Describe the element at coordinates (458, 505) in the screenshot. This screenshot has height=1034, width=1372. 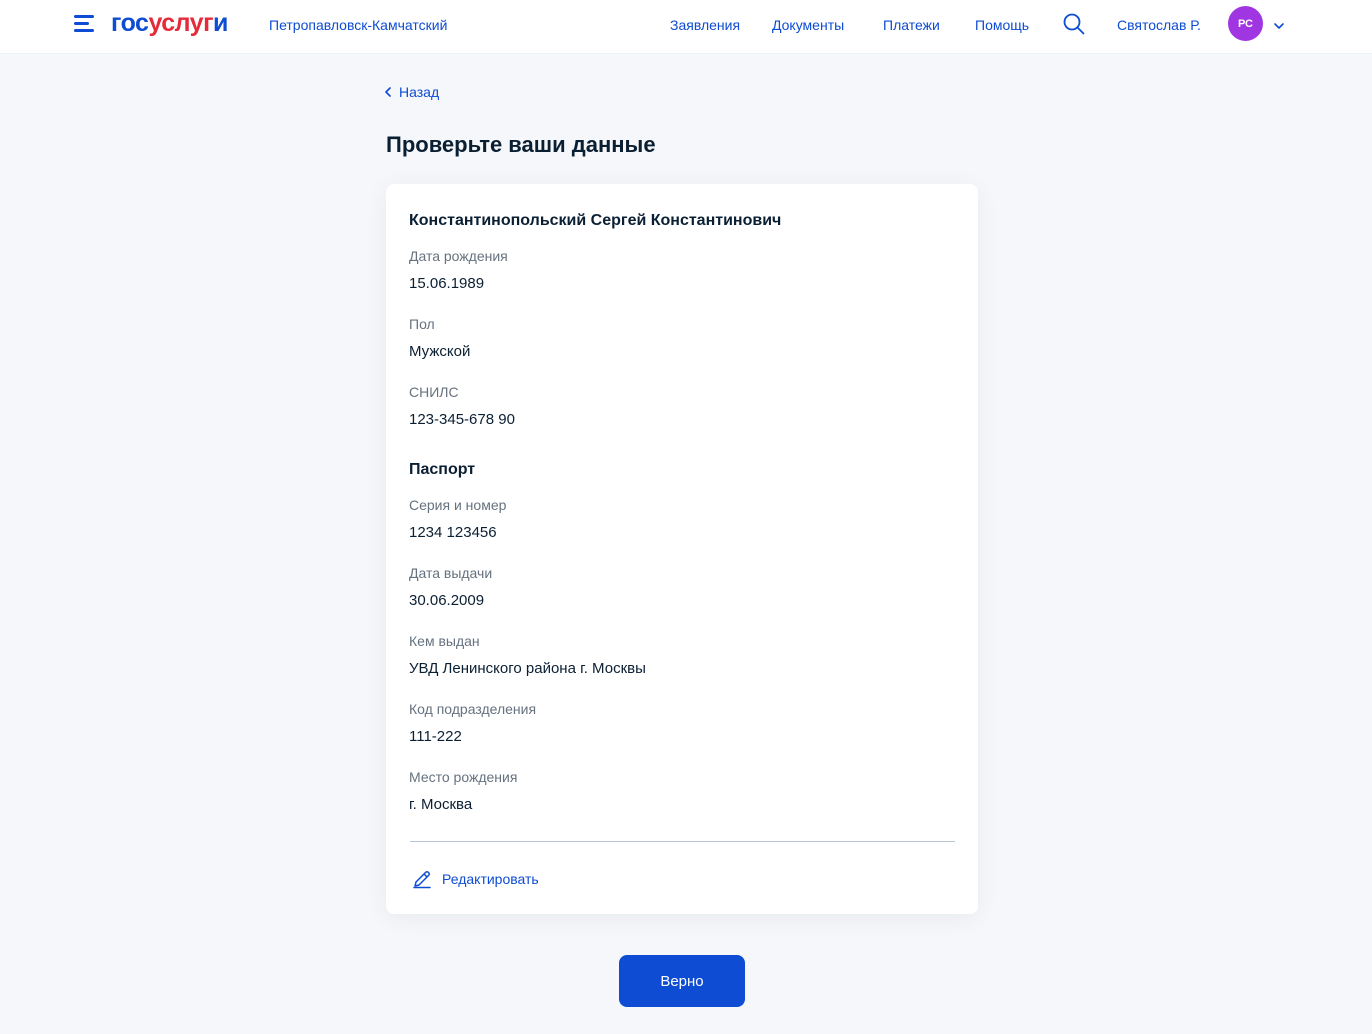
I see `field-label-passport-number: Серия и номер` at that location.